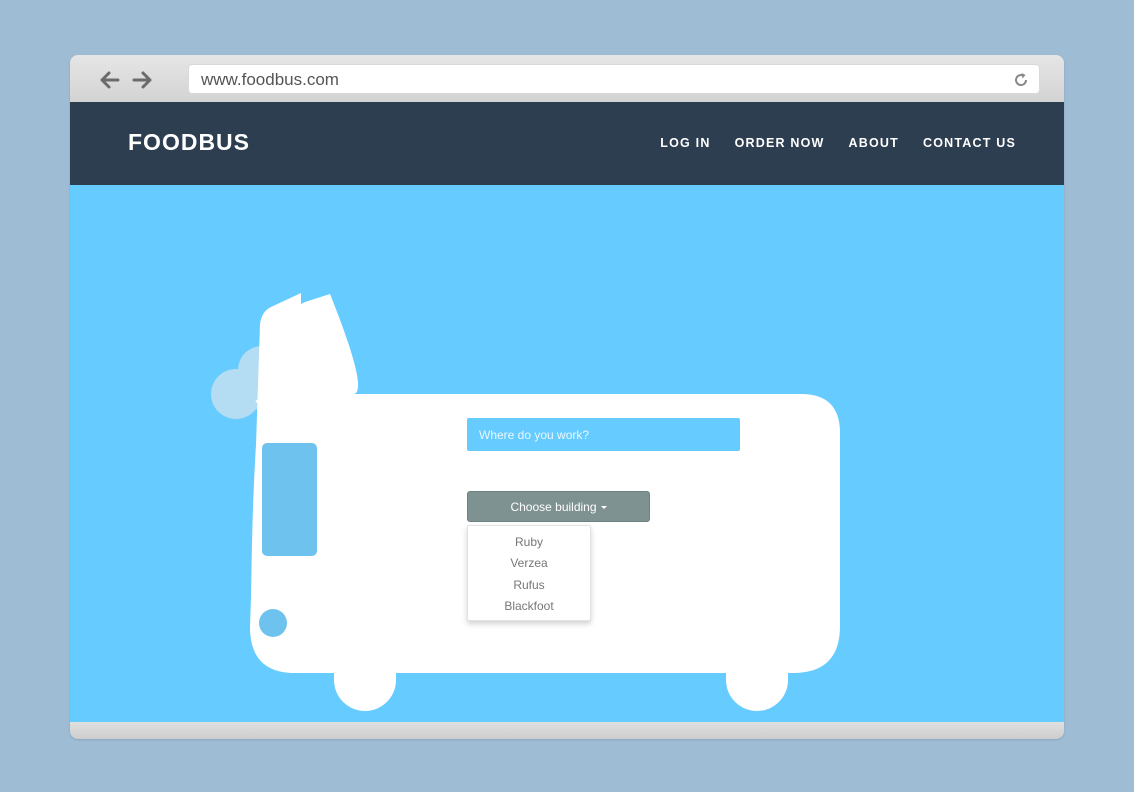 This screenshot has width=1134, height=792. I want to click on truck-wheel-rear, so click(365, 692).